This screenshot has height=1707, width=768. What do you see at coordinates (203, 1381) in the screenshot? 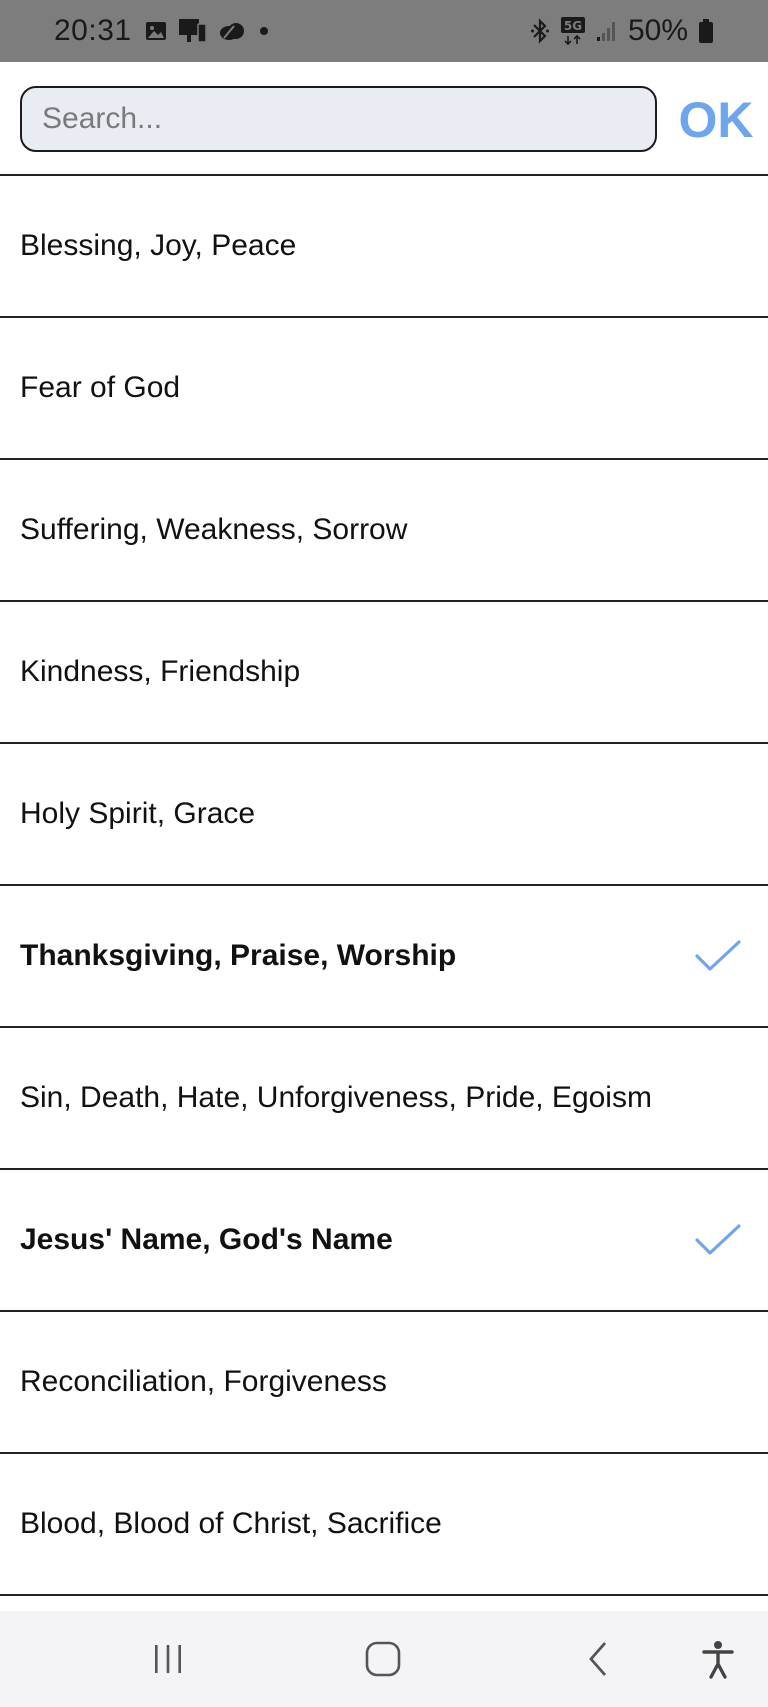
I see `list-item-label: Reconciliation, Forgiveness` at bounding box center [203, 1381].